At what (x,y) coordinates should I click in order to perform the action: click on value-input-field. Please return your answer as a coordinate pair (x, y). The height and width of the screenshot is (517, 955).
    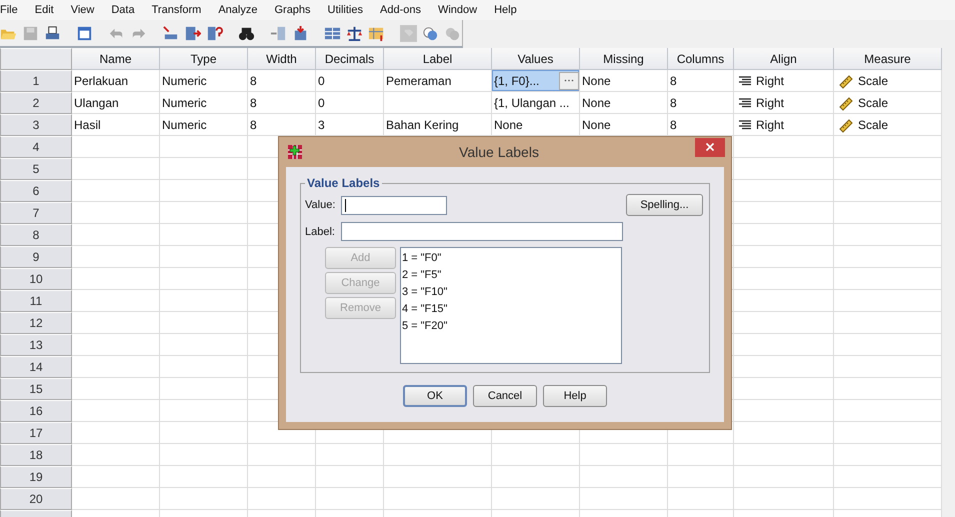
    Looking at the image, I should click on (394, 205).